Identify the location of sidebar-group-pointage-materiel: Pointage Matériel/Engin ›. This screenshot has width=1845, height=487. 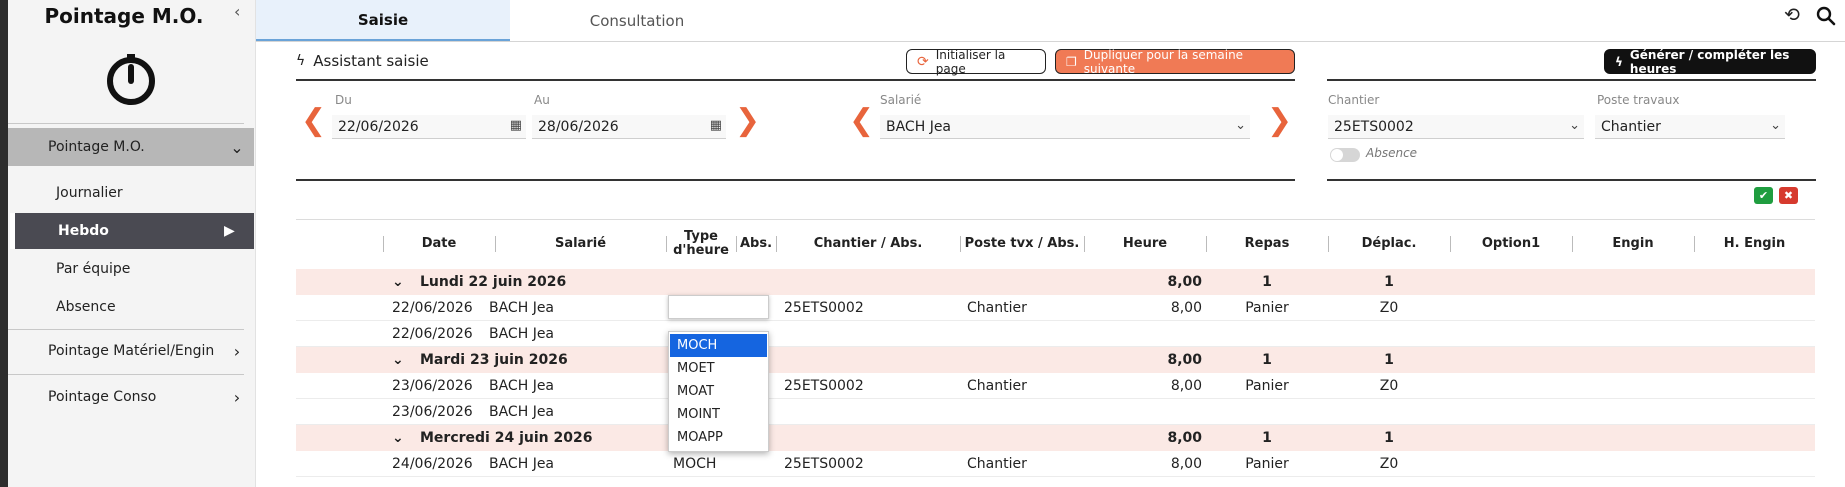
(131, 351).